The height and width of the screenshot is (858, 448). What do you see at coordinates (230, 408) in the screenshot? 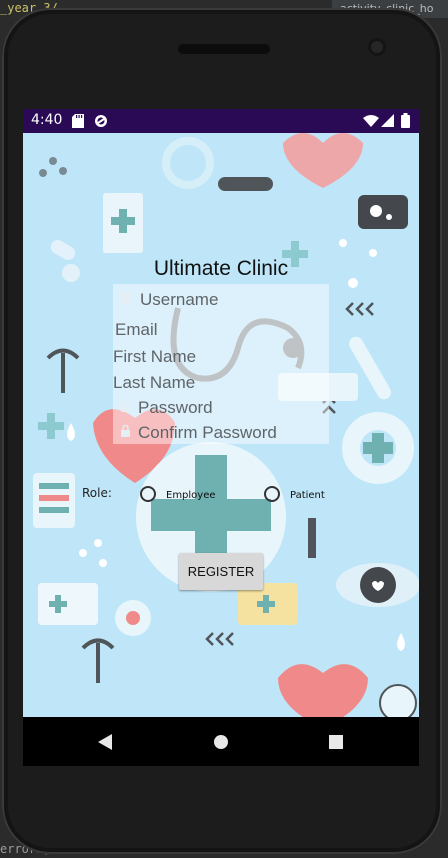
I see `password-field` at bounding box center [230, 408].